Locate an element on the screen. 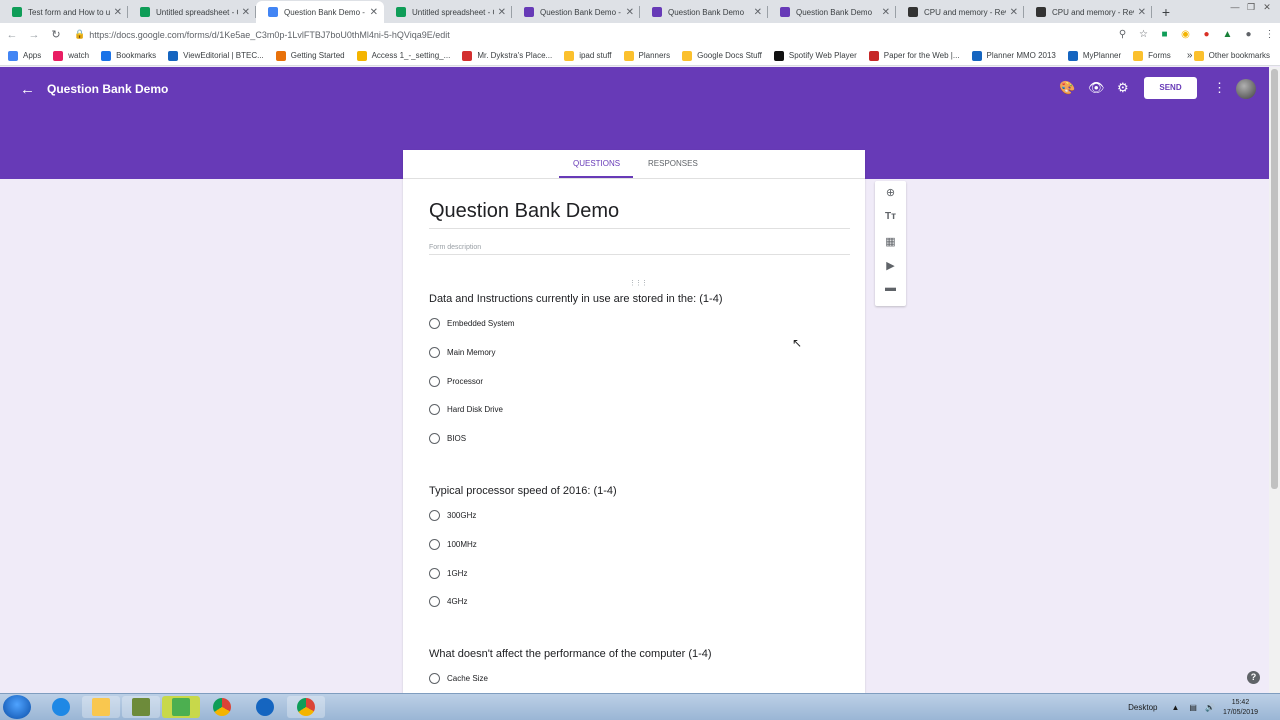  radio-option: BIOS is located at coordinates (447, 439).